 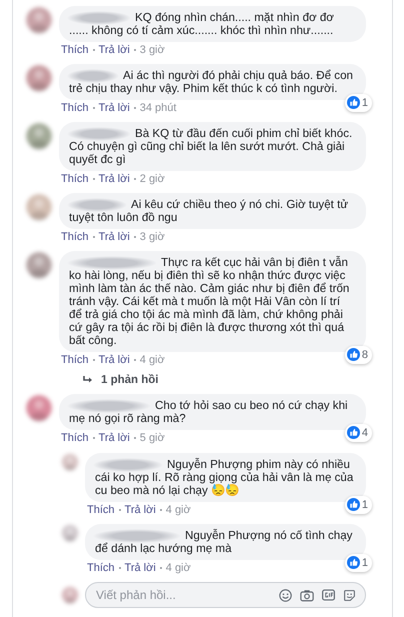 What do you see at coordinates (152, 179) in the screenshot?
I see `comment-time: 2 giờ` at bounding box center [152, 179].